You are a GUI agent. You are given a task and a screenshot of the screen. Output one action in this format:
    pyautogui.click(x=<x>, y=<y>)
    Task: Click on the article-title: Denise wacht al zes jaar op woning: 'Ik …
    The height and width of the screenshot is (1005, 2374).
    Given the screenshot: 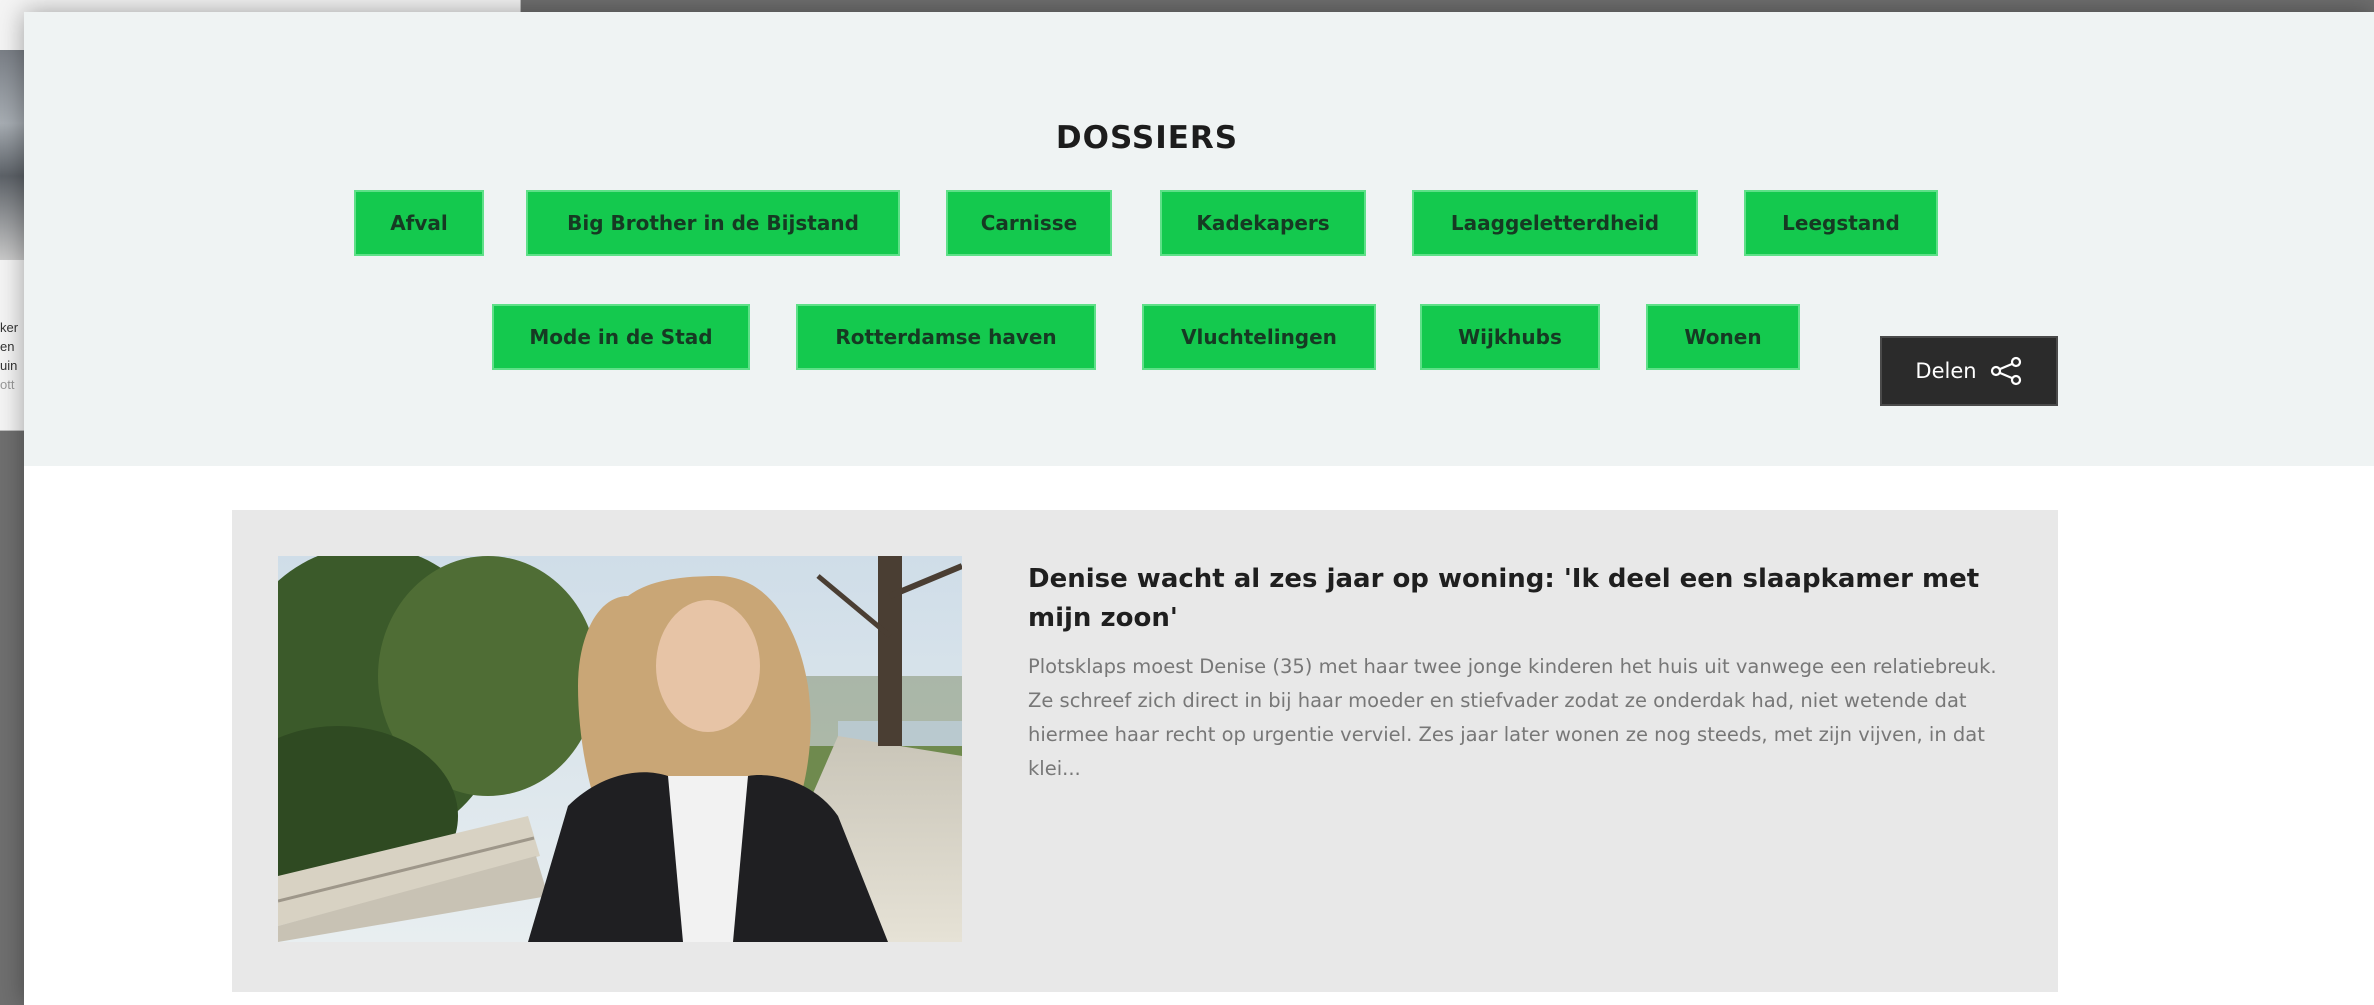 What is the action you would take?
    pyautogui.click(x=1513, y=599)
    